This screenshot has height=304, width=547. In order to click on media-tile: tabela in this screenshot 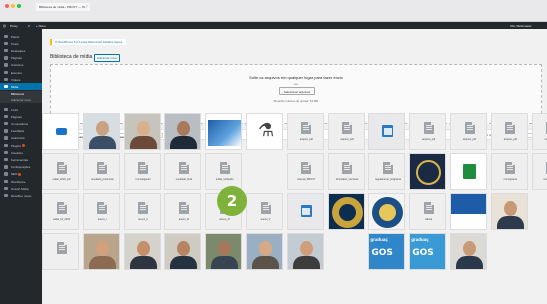, I will do `click(428, 211)`.